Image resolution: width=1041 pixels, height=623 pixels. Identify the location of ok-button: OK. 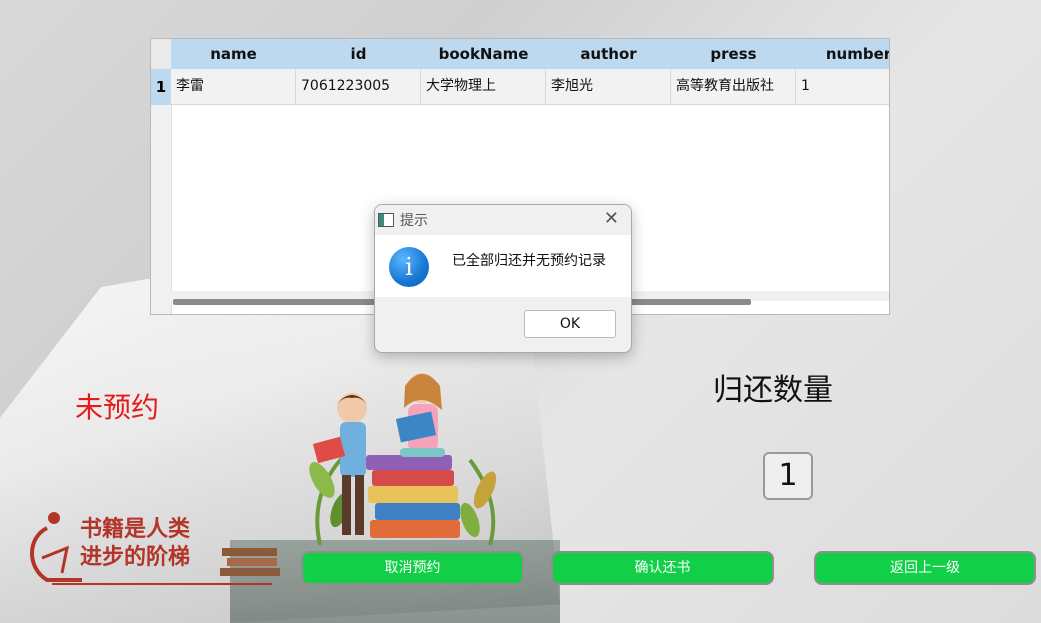
(570, 324).